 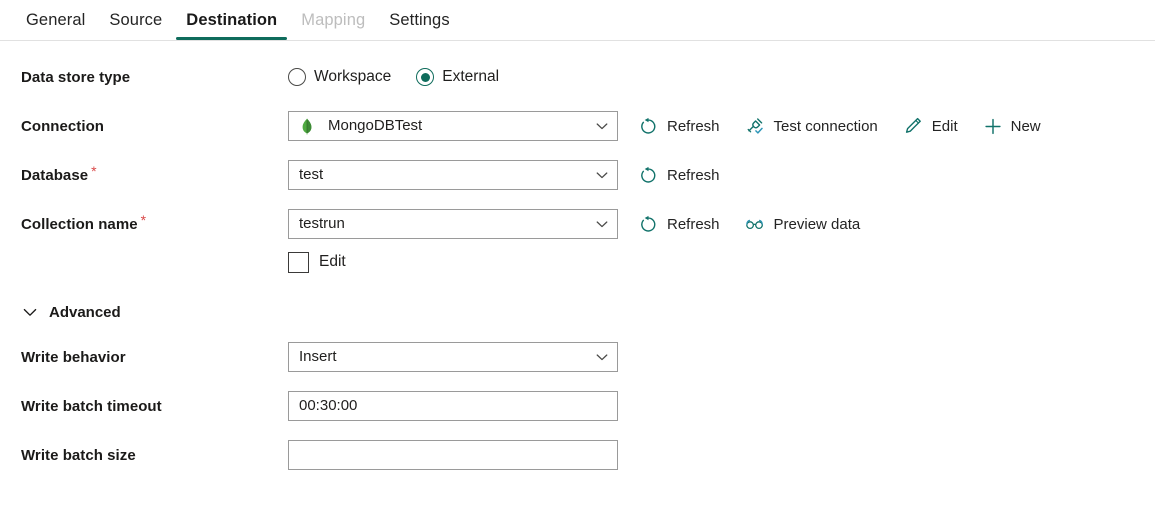 What do you see at coordinates (825, 126) in the screenshot?
I see `test-connection-label: Test connection` at bounding box center [825, 126].